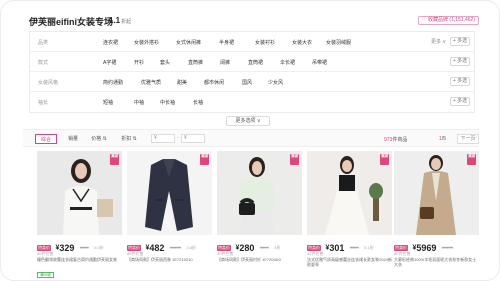  I want to click on sort-tab-default: 综合, so click(46, 139).